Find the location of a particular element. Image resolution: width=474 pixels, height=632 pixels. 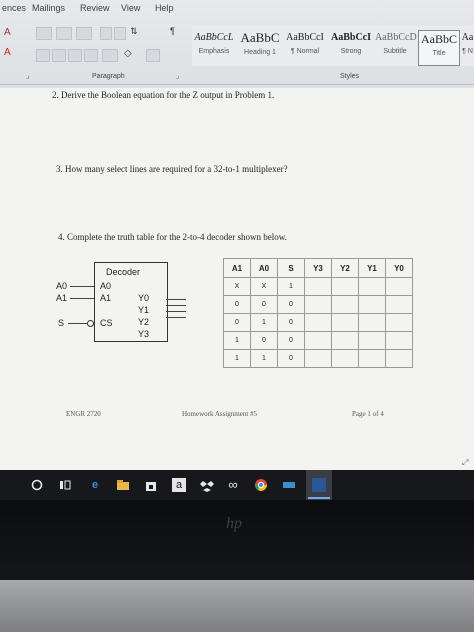

tab-review: Review is located at coordinates (95, 8).